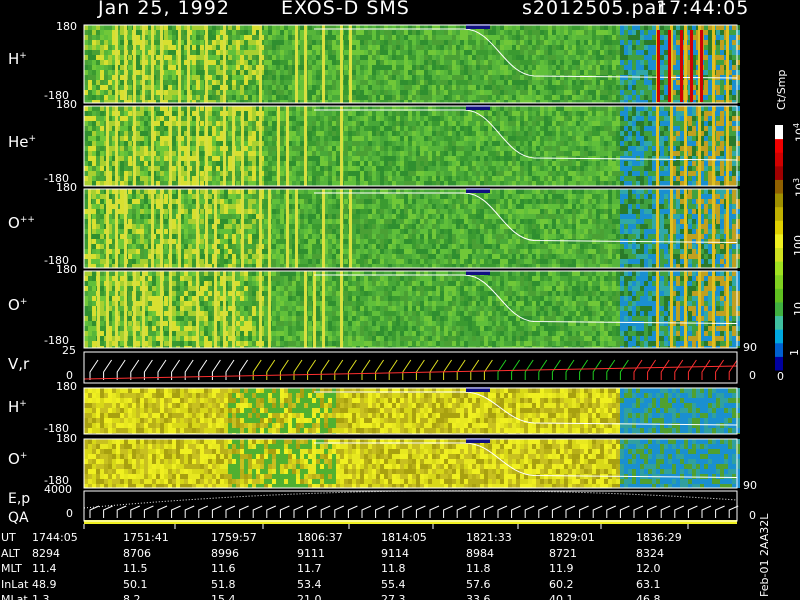  Describe the element at coordinates (132, 596) in the screenshot. I see `orbit-cell: 8.2` at that location.